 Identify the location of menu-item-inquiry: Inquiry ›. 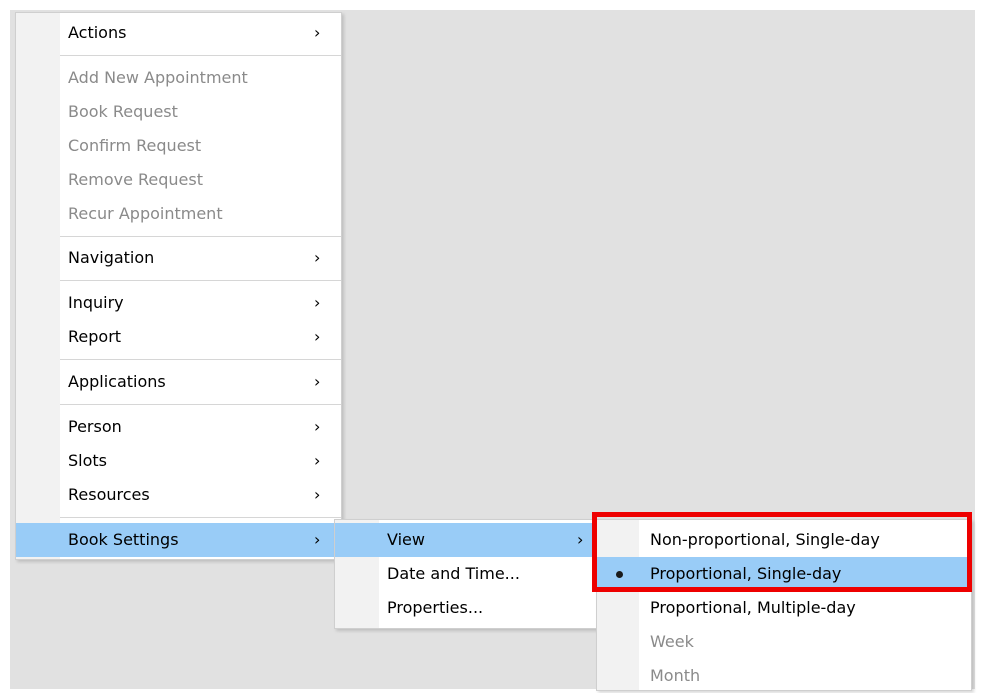
(178, 303).